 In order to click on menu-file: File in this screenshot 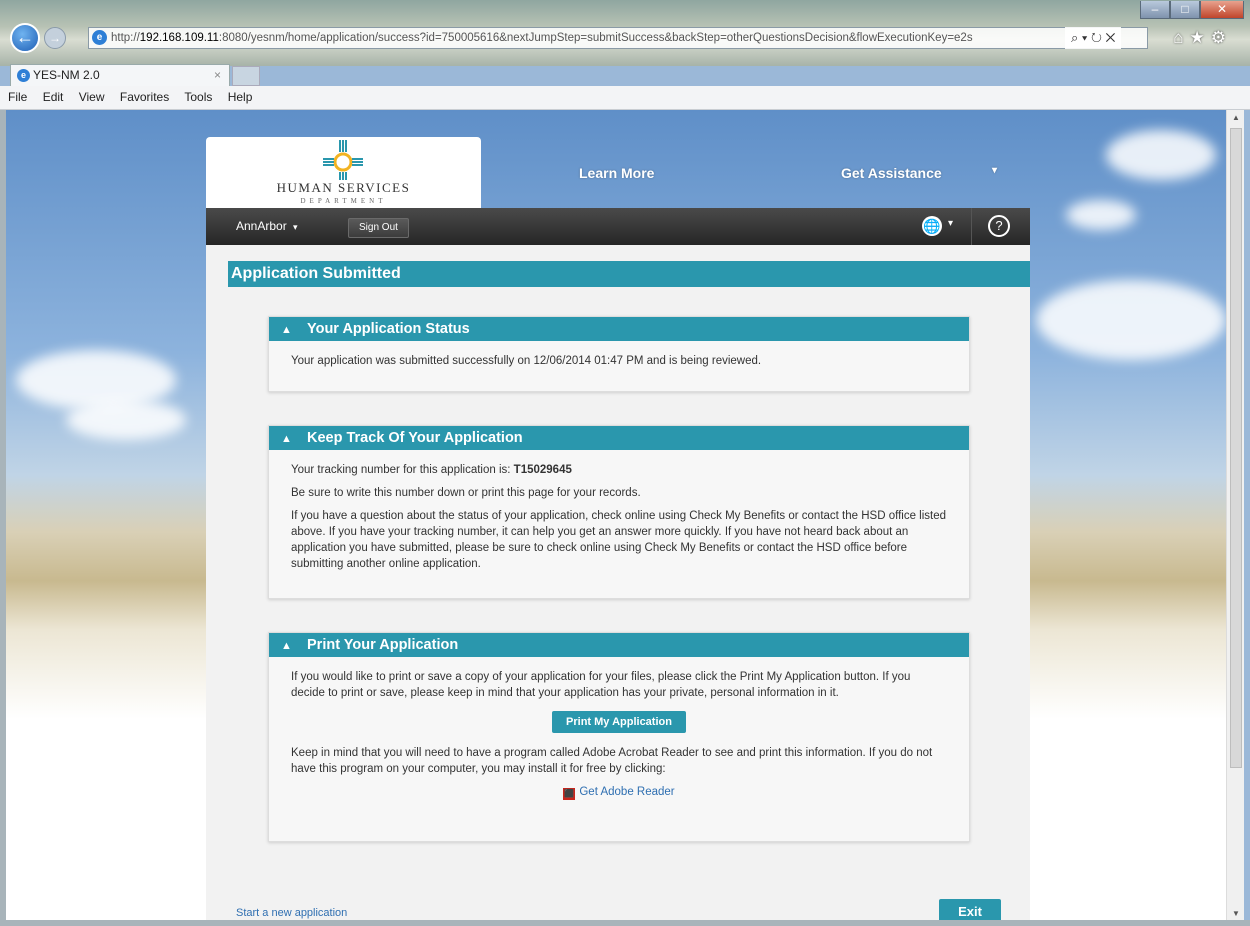, I will do `click(17, 97)`.